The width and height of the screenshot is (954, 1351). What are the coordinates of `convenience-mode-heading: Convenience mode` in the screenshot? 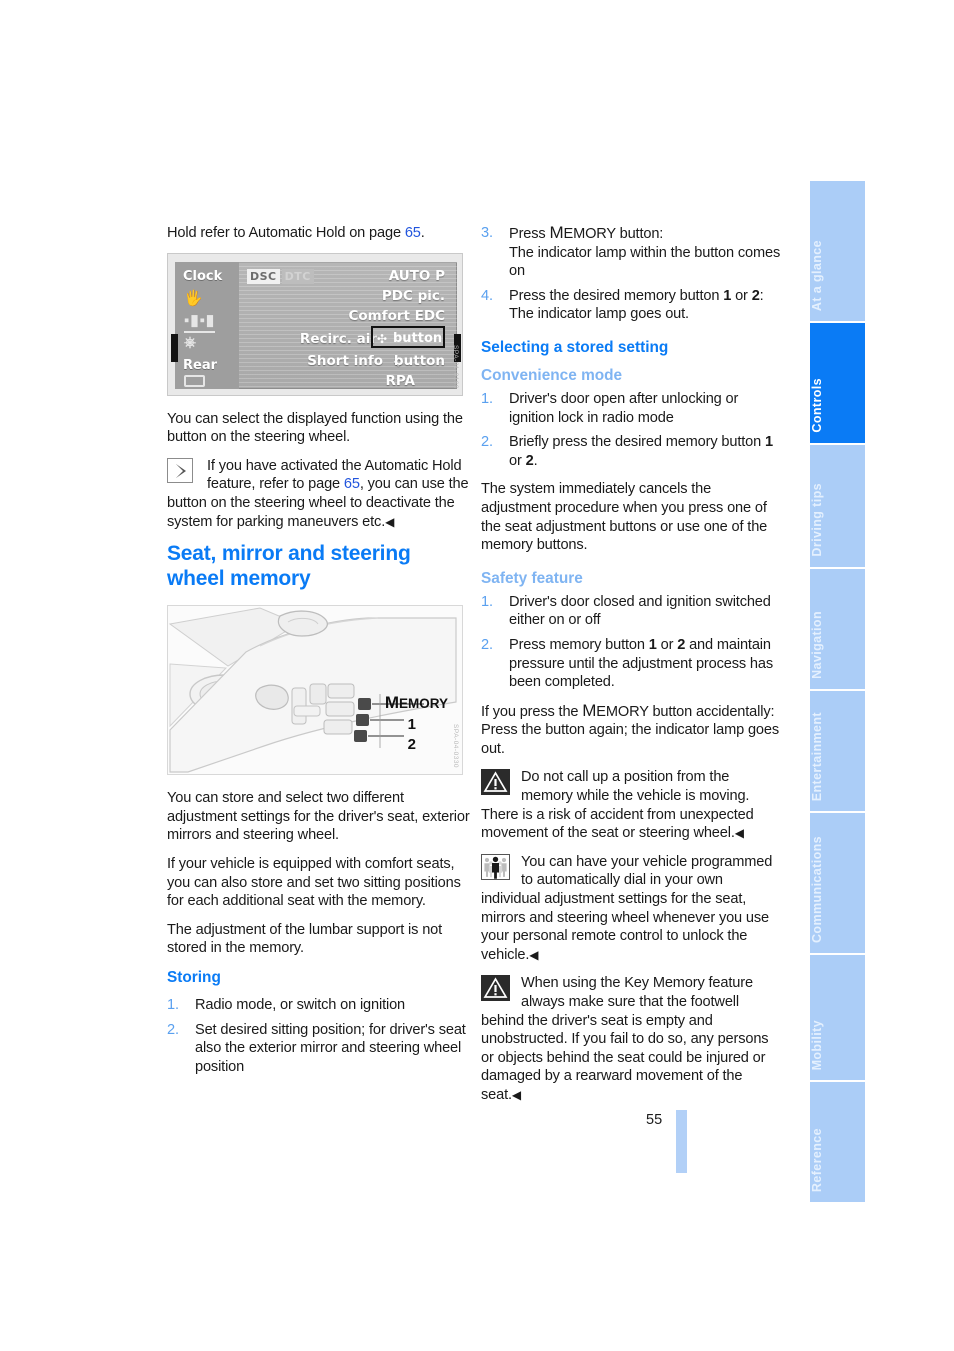 It's located at (552, 375).